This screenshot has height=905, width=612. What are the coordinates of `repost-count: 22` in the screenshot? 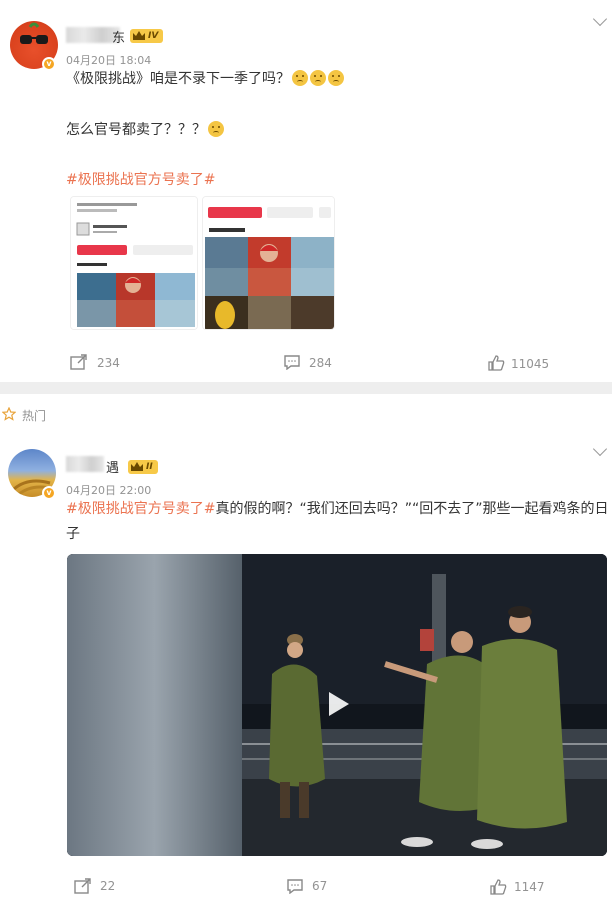 It's located at (107, 886).